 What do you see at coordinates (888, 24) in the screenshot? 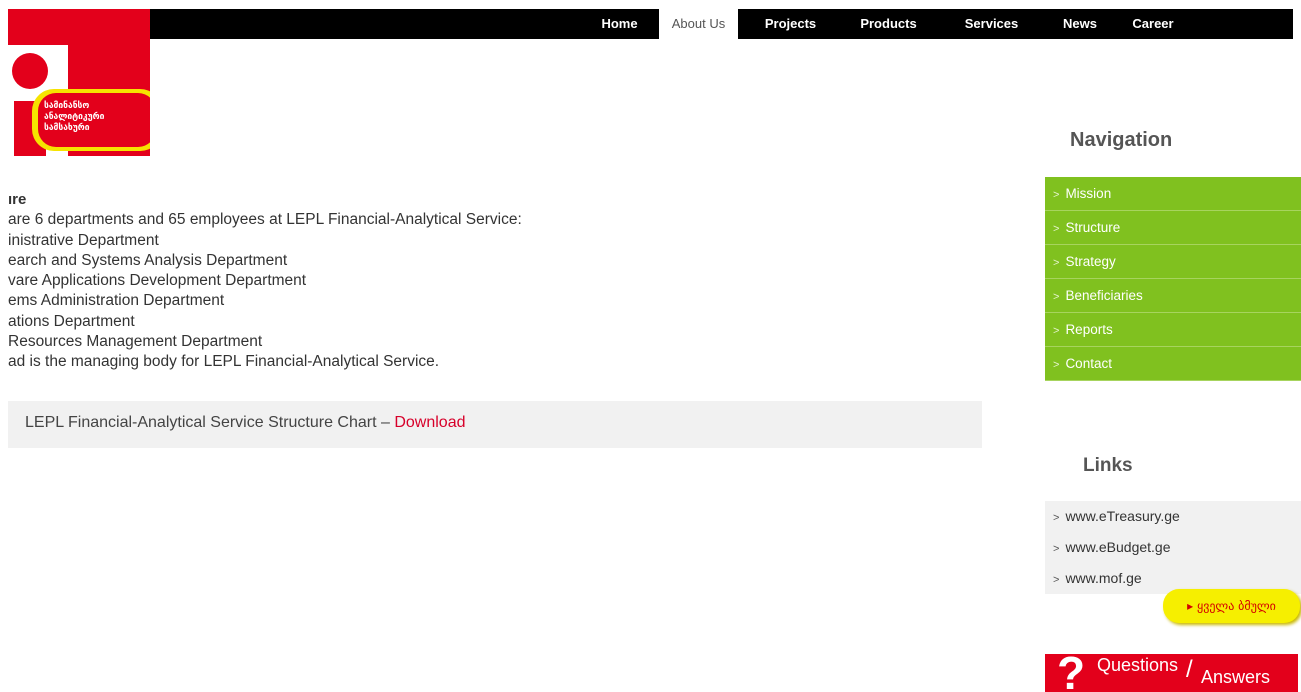
I see `nav-products: Products` at bounding box center [888, 24].